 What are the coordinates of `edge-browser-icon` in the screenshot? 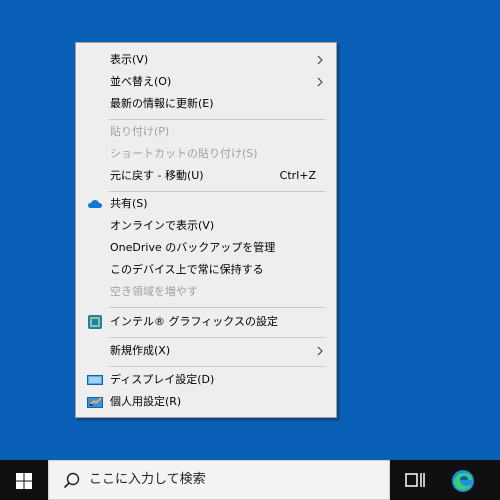 It's located at (463, 481).